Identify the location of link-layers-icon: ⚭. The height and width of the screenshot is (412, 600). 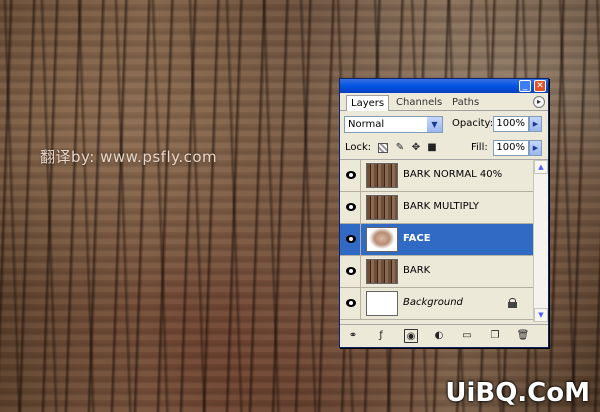
(353, 336).